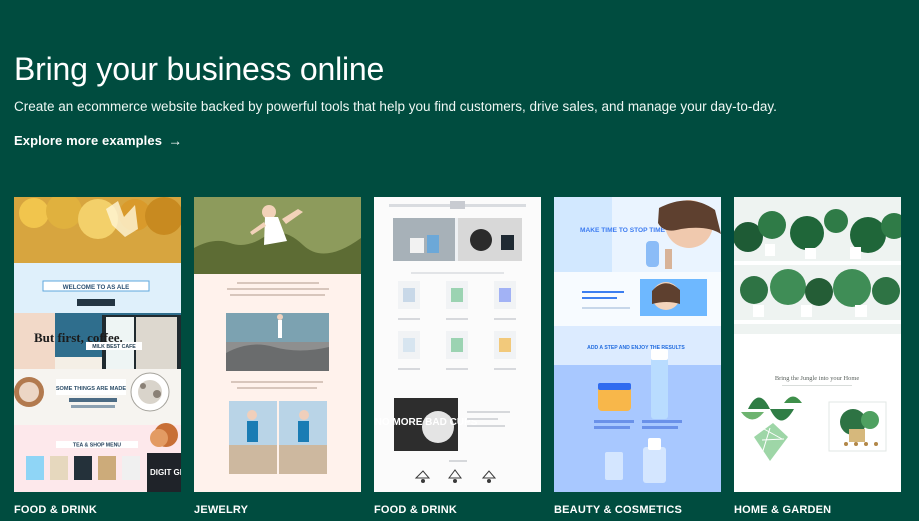 This screenshot has height=521, width=919. Describe the element at coordinates (623, 230) in the screenshot. I see `beauty-headline: MAKE TIME TO STOP TIME` at that location.